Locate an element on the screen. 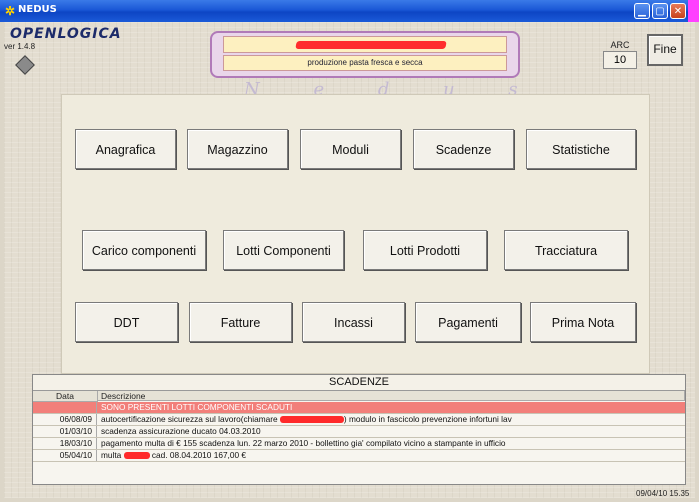 The height and width of the screenshot is (502, 699). minimize-button: ▁ is located at coordinates (642, 11).